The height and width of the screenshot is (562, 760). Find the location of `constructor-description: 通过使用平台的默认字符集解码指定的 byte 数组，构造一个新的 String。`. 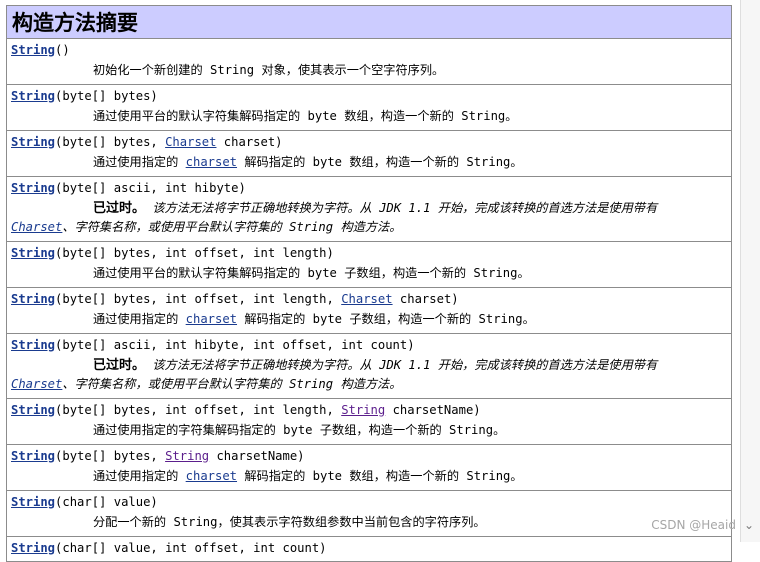

constructor-description: 通过使用平台的默认字符集解码指定的 byte 数组，构造一个新的 String。 is located at coordinates (369, 116).